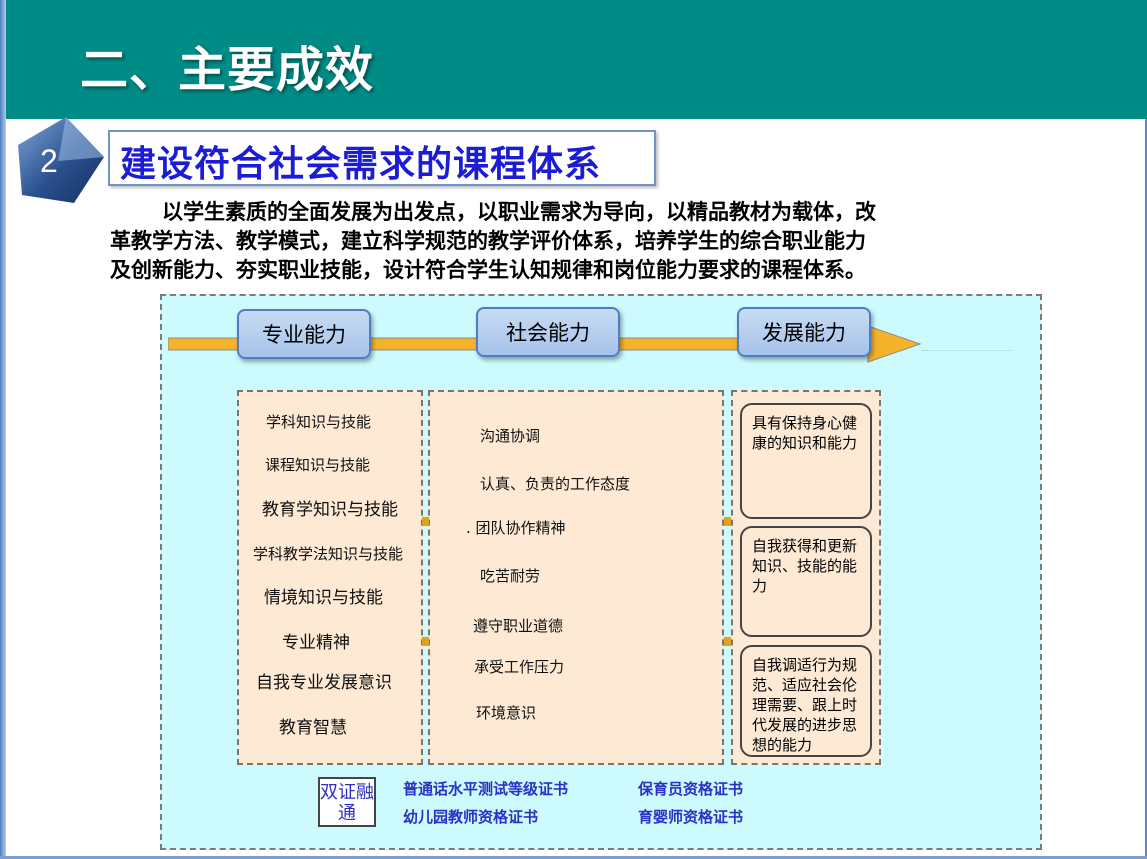 The height and width of the screenshot is (859, 1147). I want to click on professional-item: 专业精神, so click(316, 643).